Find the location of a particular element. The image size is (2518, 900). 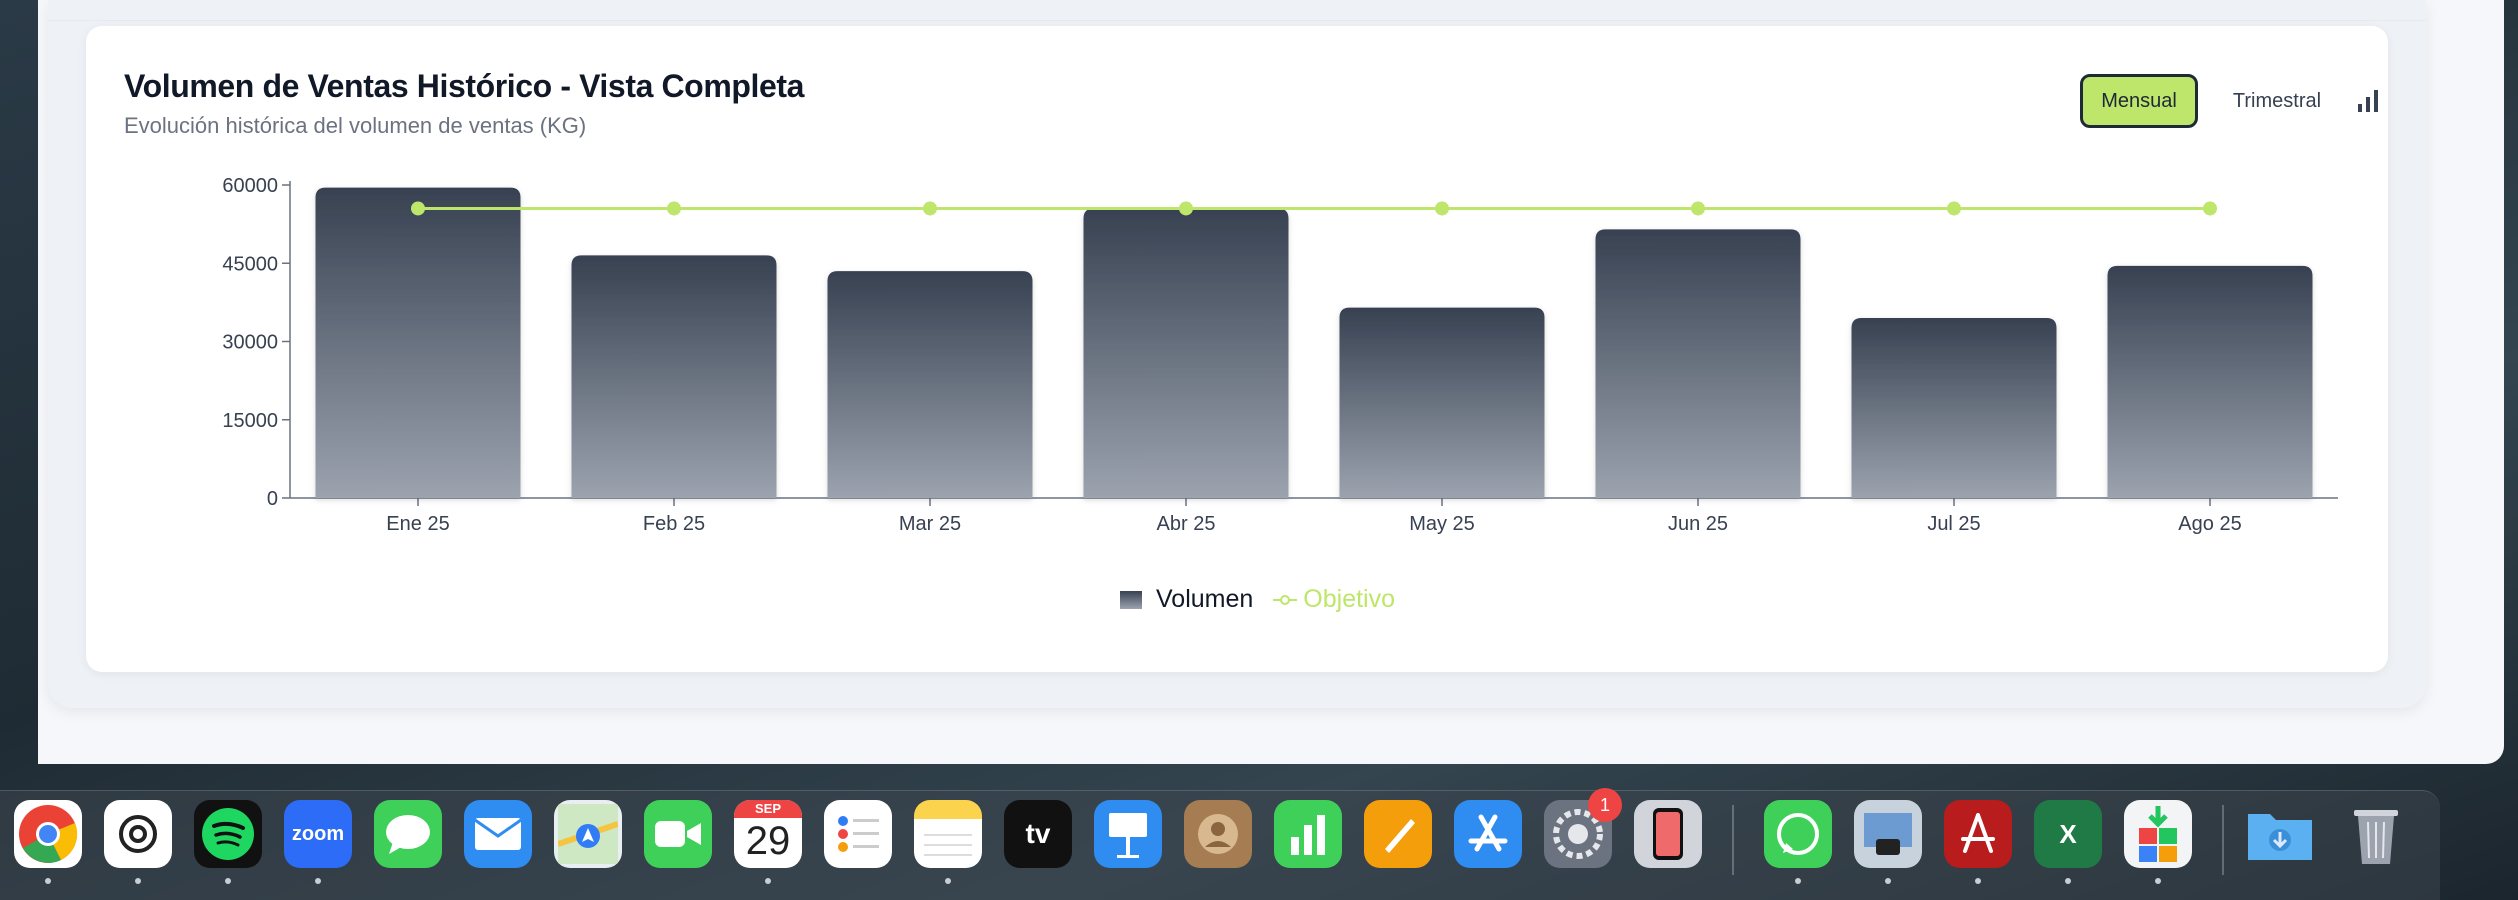

mail-icon is located at coordinates (498, 834).